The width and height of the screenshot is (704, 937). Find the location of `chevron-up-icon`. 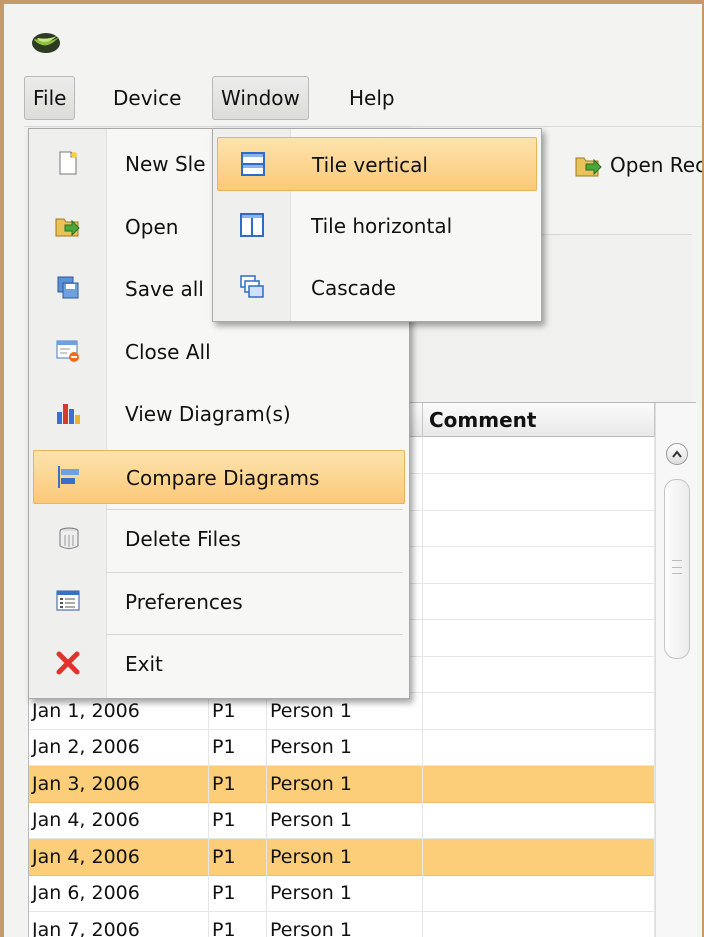

chevron-up-icon is located at coordinates (677, 454).